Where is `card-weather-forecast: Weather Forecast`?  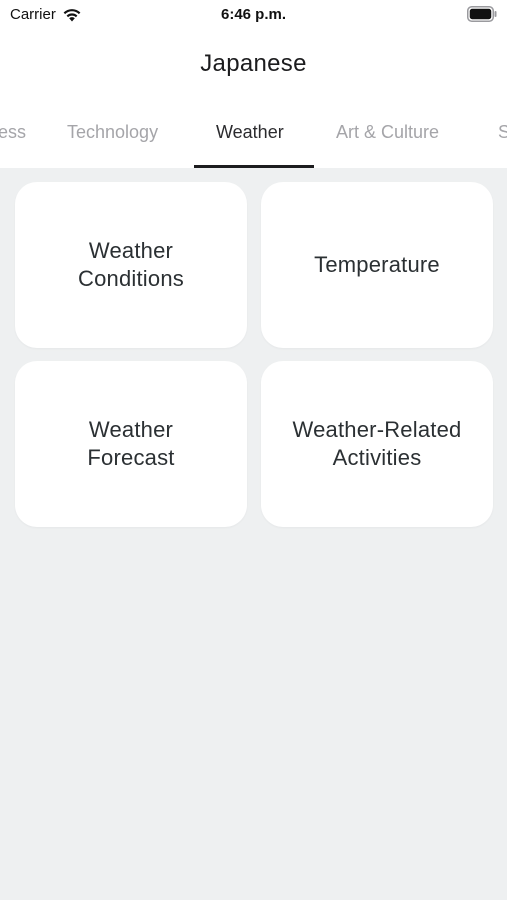 card-weather-forecast: Weather Forecast is located at coordinates (131, 444).